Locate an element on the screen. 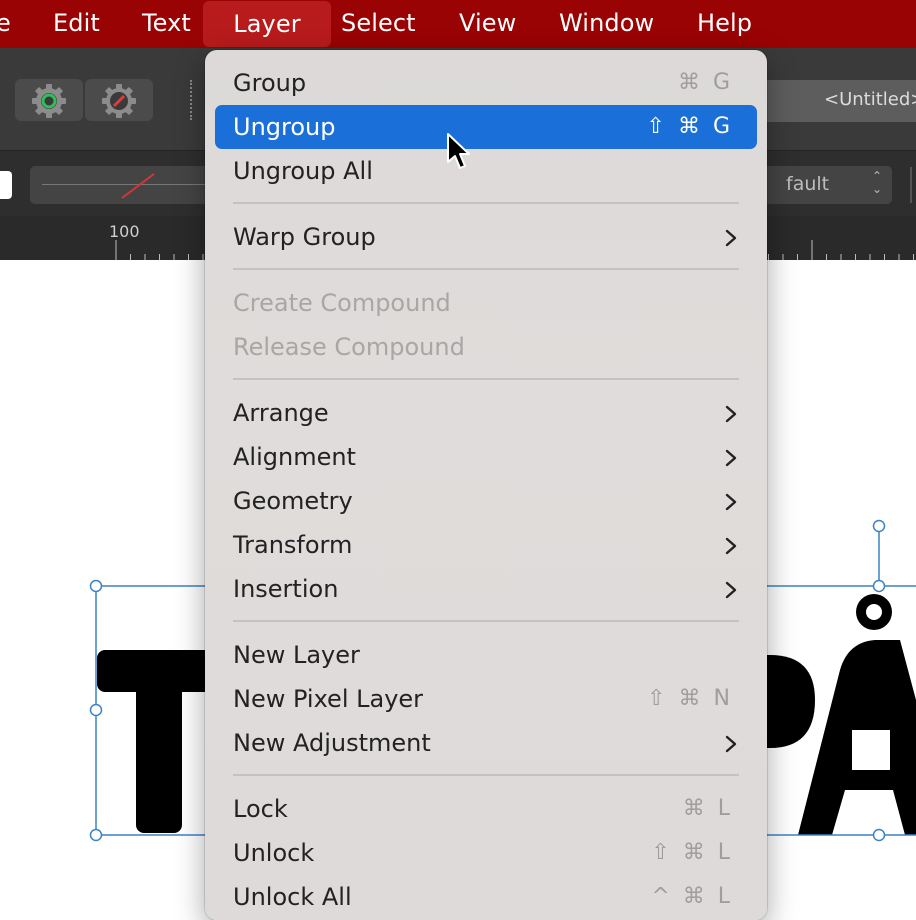 This screenshot has width=916, height=920. shortcut-ungroup: ⇧ ⌘ G is located at coordinates (690, 127).